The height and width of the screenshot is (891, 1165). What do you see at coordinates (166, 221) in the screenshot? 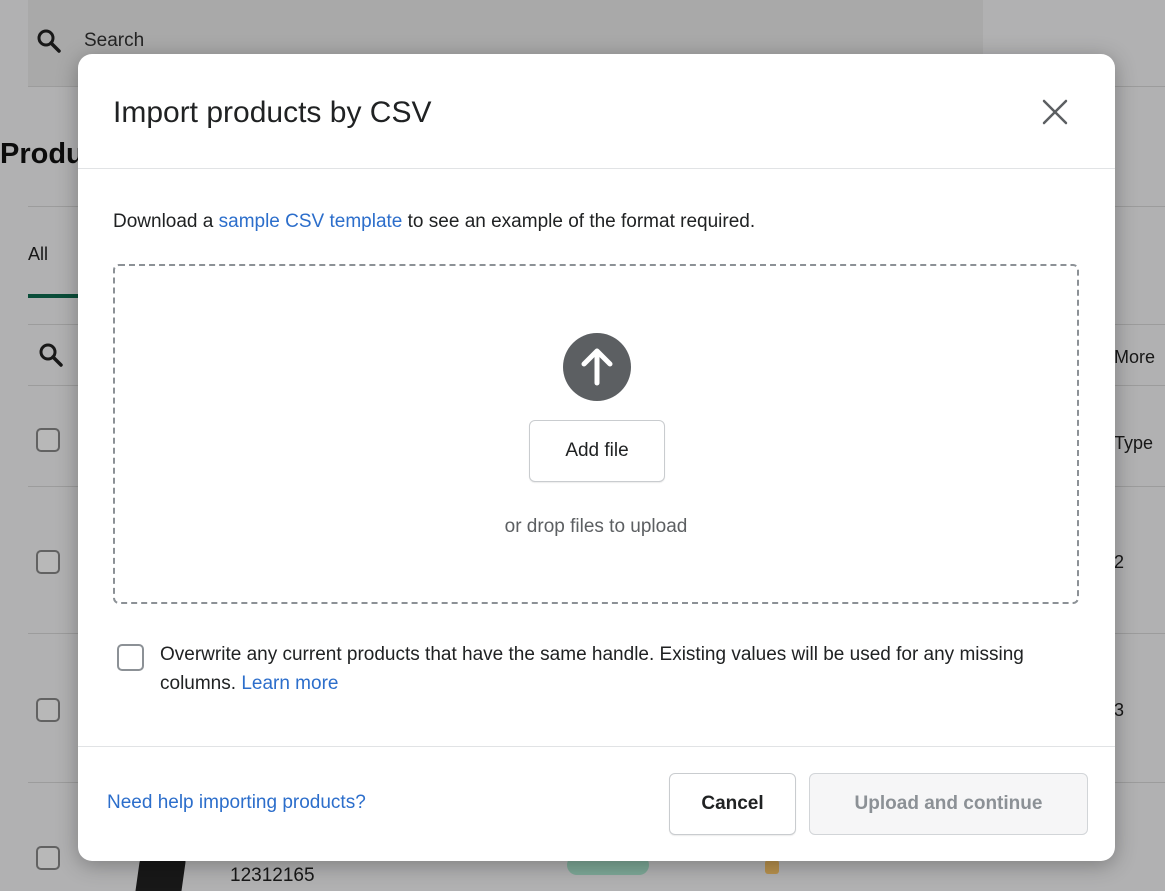
I see `instructions-prefix: Download a` at bounding box center [166, 221].